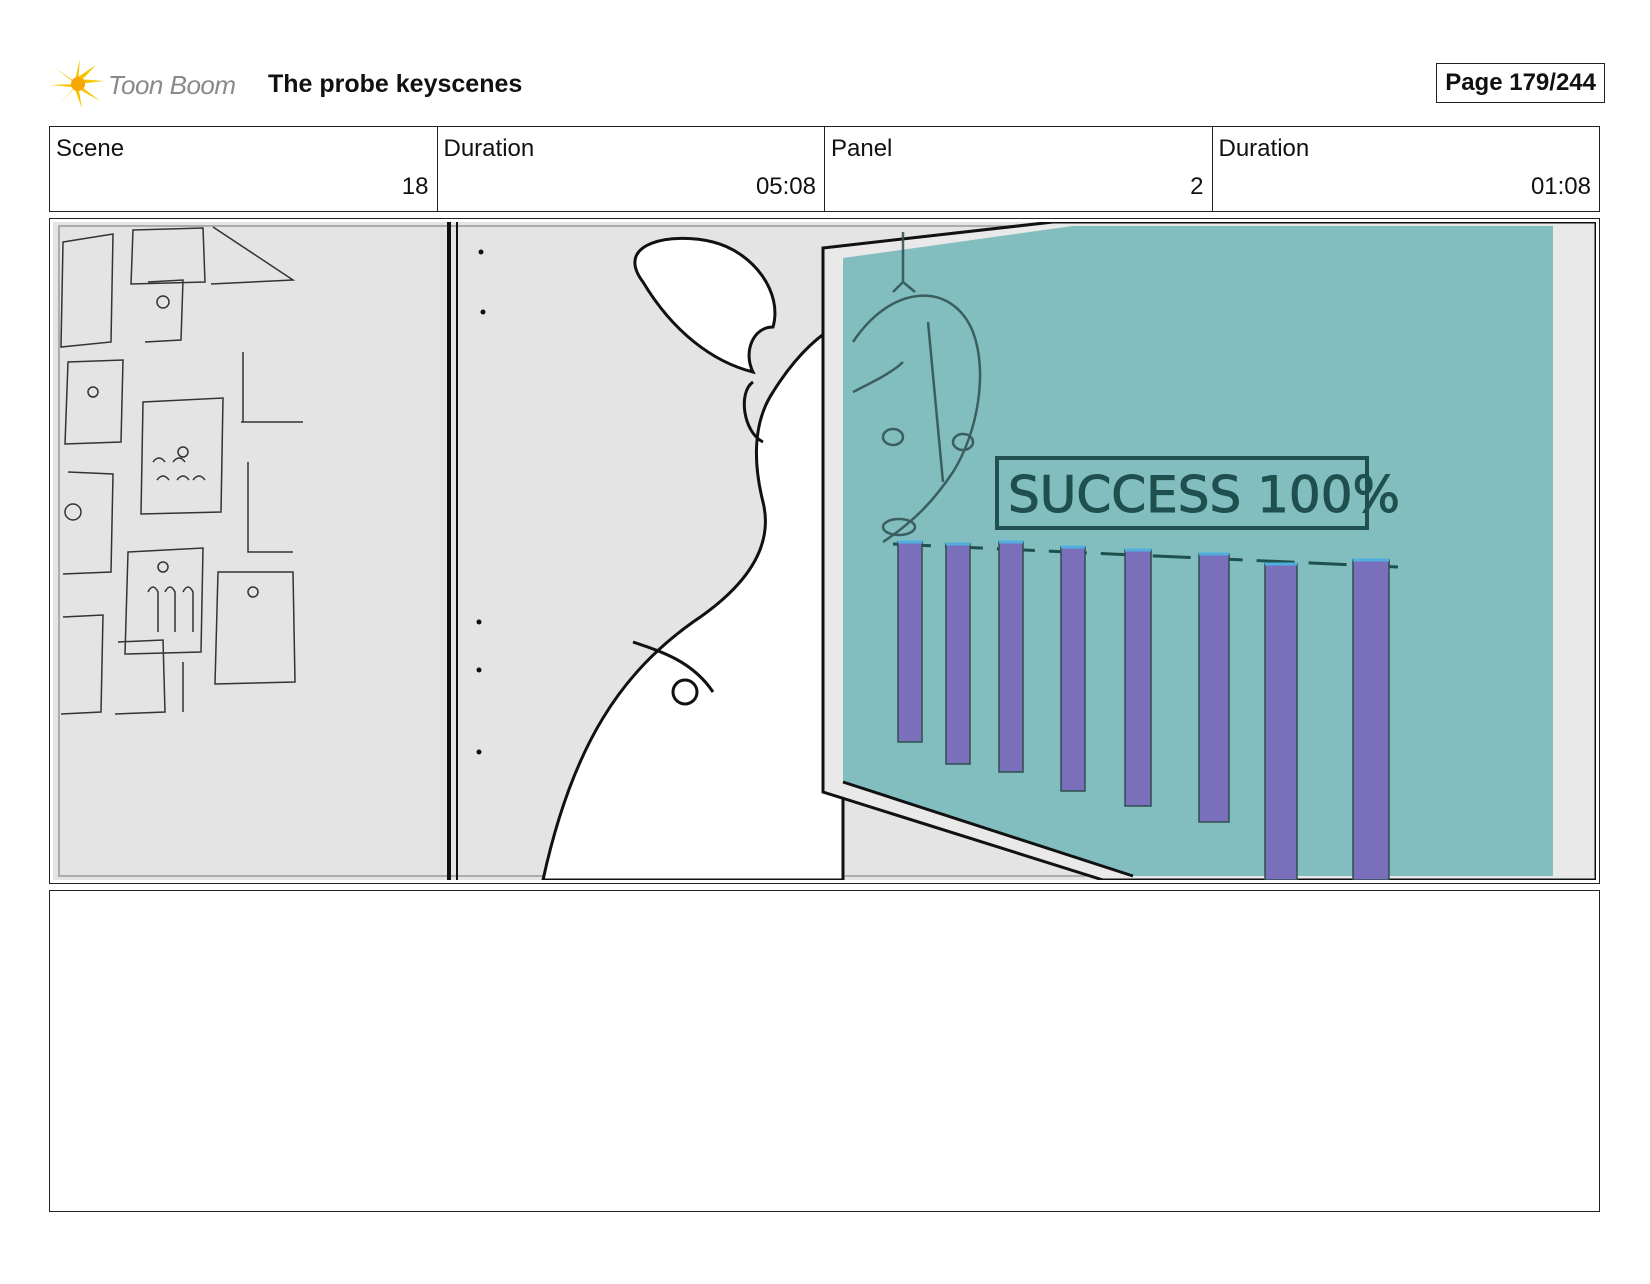  Describe the element at coordinates (172, 85) in the screenshot. I see `logo-text: Toon Boom` at that location.